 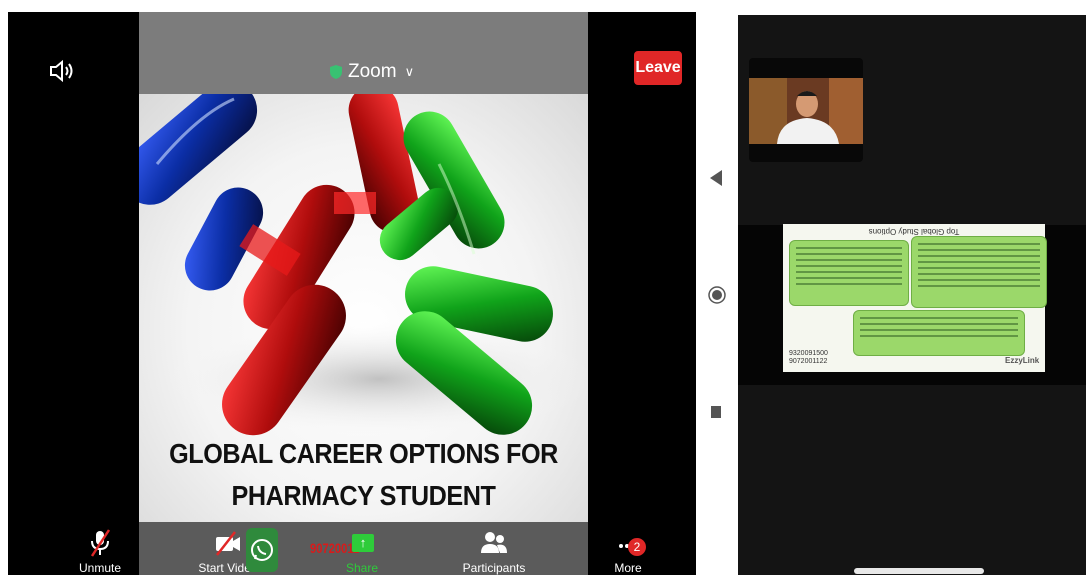 What do you see at coordinates (939, 333) in the screenshot?
I see `mini-box-bottom` at bounding box center [939, 333].